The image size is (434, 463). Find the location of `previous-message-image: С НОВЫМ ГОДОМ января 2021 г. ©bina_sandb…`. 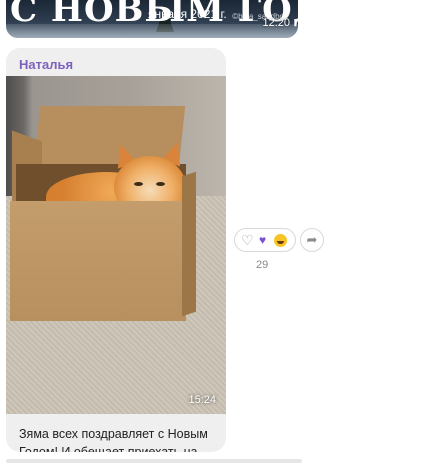

previous-message-image: С НОВЫМ ГОДОМ января 2021 г. ©bina_sandb… is located at coordinates (152, 19).